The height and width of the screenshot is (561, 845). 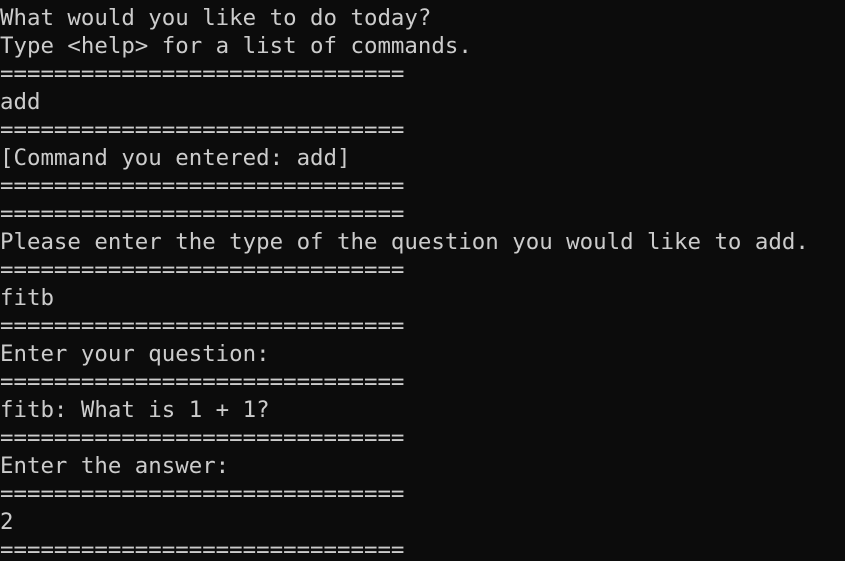 What do you see at coordinates (135, 410) in the screenshot?
I see `user-input-line: fitb: What is 1 + 1?` at bounding box center [135, 410].